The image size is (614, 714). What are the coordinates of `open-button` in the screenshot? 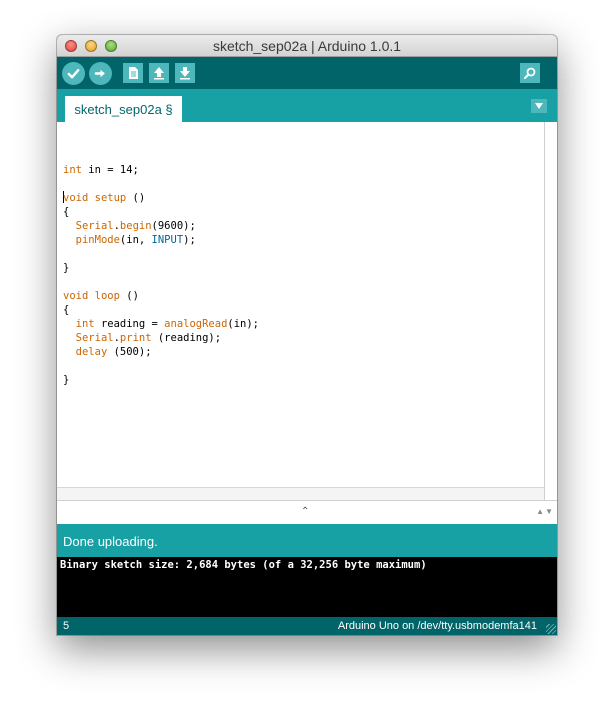 It's located at (159, 73).